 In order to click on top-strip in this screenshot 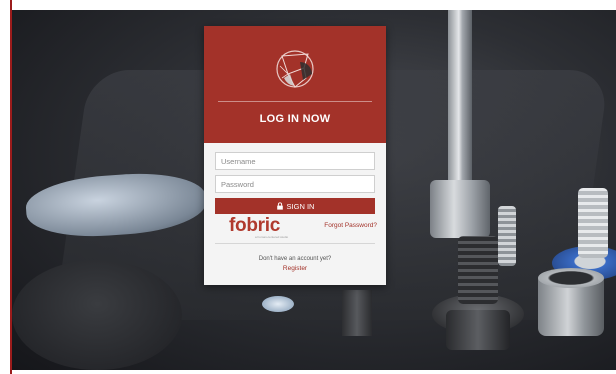, I will do `click(308, 5)`.